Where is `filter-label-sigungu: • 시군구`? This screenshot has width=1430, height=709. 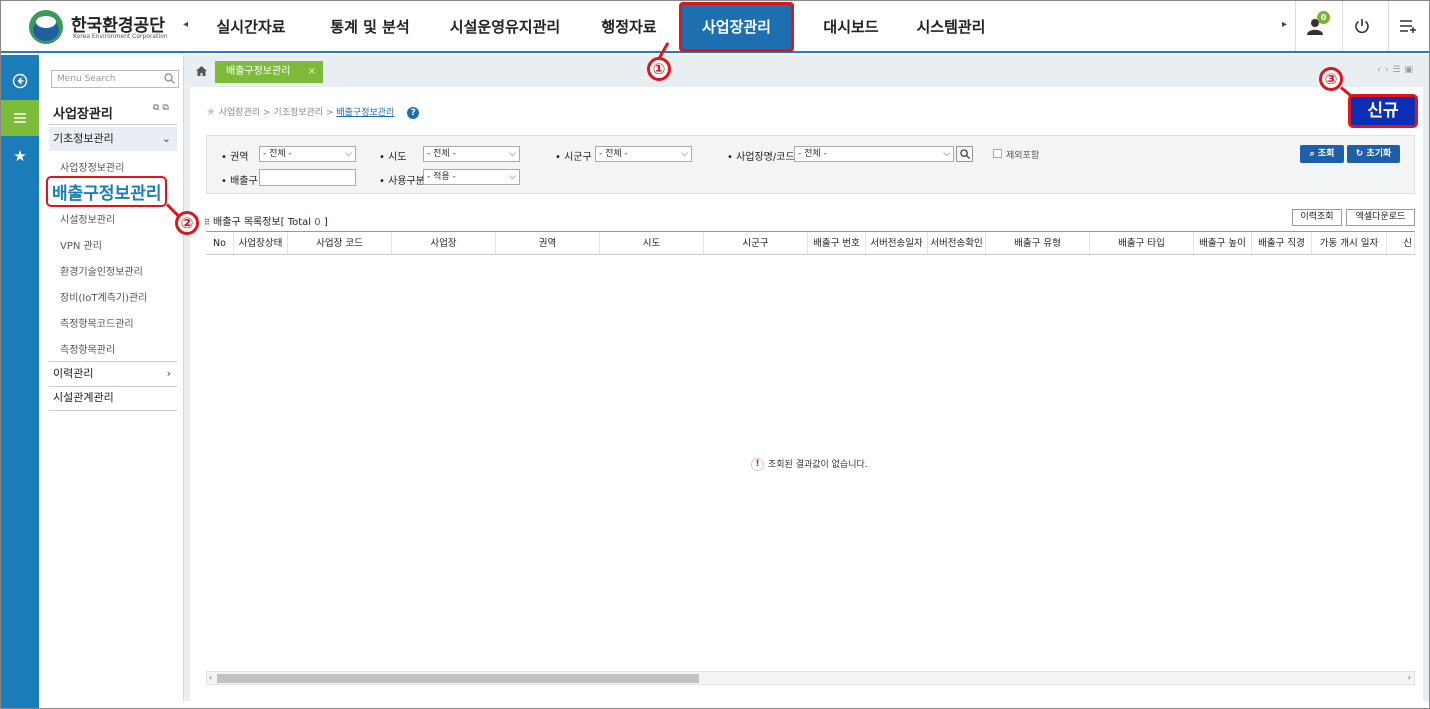
filter-label-sigungu: • 시군구 is located at coordinates (573, 157).